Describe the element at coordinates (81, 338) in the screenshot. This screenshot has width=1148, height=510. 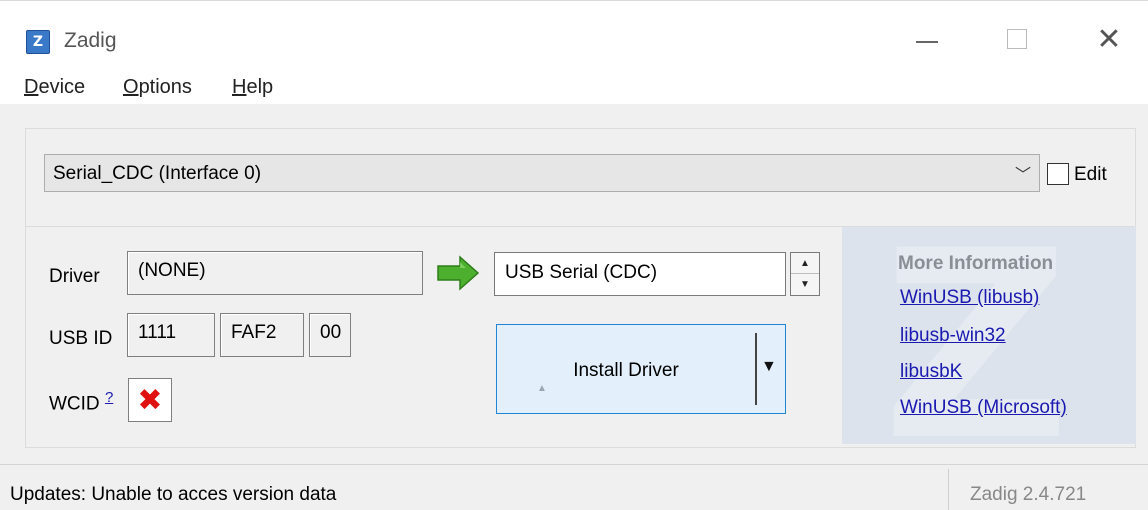
I see `usb-id-label: USB ID` at that location.